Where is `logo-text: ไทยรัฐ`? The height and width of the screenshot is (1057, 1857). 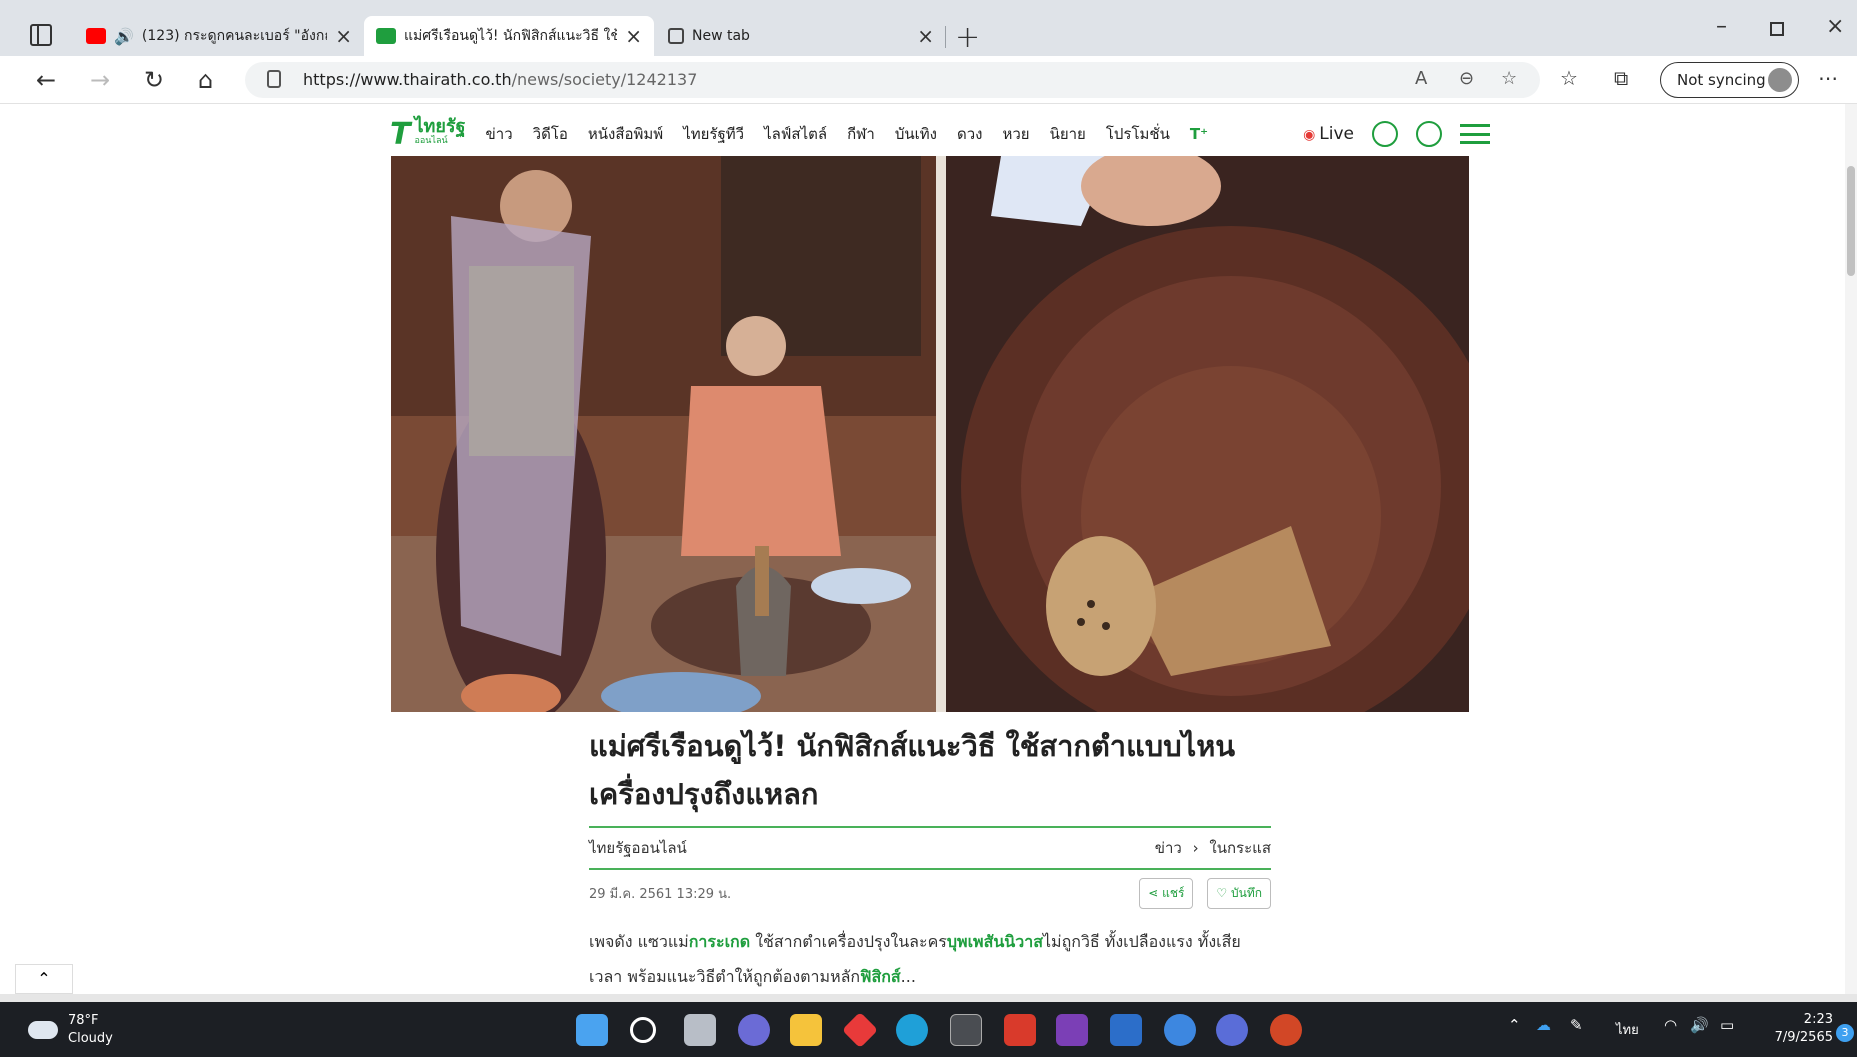 logo-text: ไทยรัฐ is located at coordinates (440, 126).